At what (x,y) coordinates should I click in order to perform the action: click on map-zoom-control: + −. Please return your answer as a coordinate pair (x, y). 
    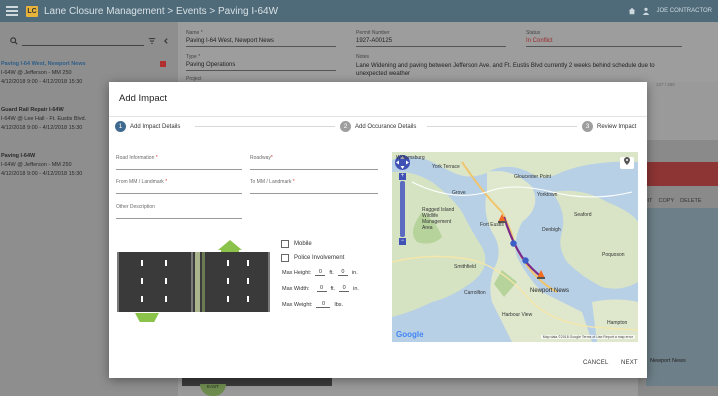
    Looking at the image, I should click on (402, 199).